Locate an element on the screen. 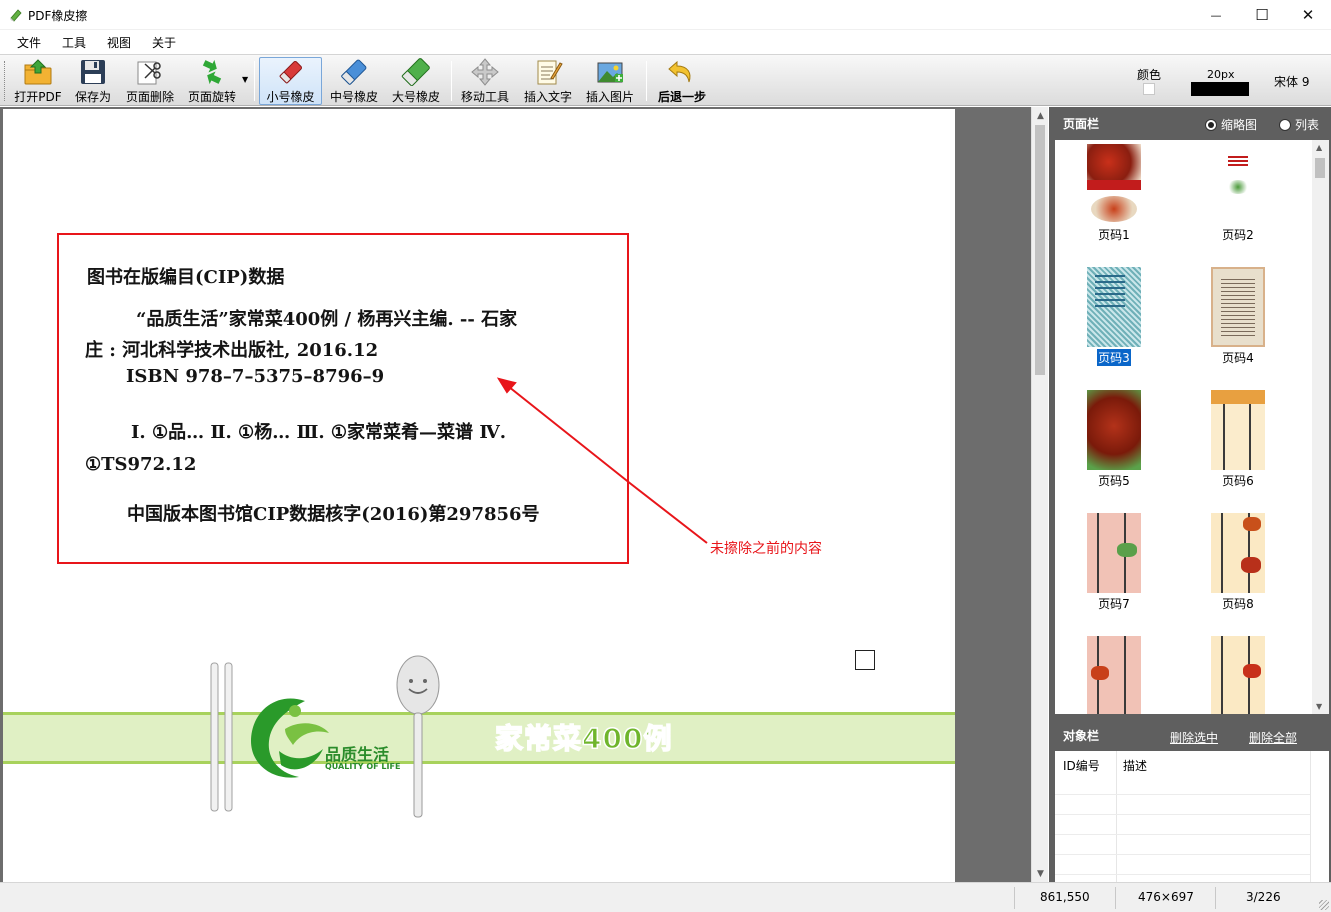  page-9-thumbnail-image is located at coordinates (1114, 675).